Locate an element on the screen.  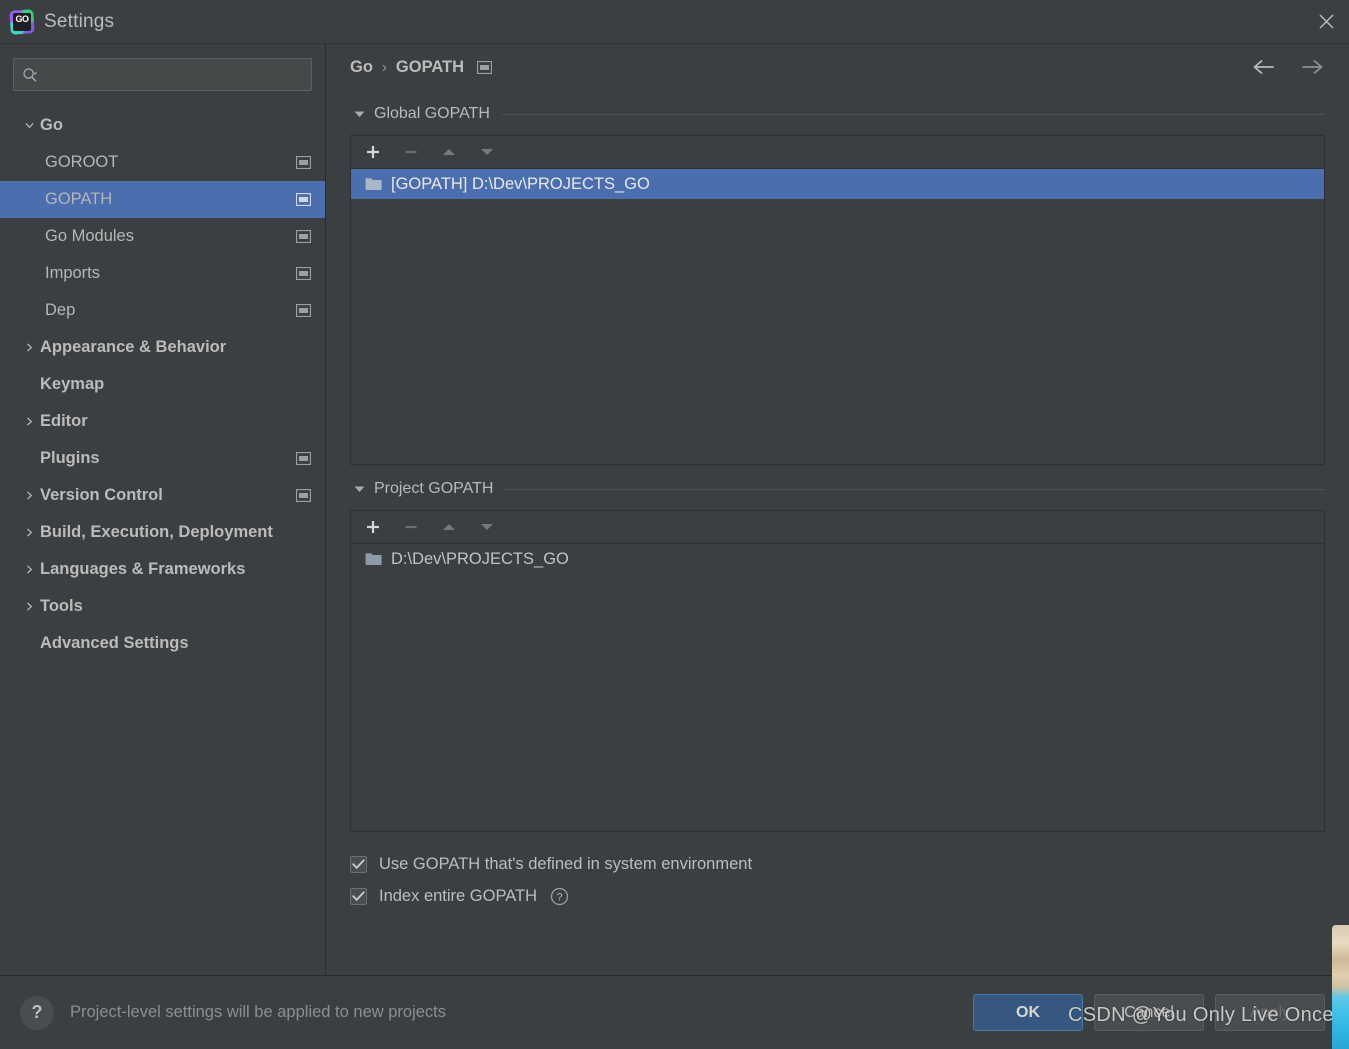
close-icon is located at coordinates (1326, 21).